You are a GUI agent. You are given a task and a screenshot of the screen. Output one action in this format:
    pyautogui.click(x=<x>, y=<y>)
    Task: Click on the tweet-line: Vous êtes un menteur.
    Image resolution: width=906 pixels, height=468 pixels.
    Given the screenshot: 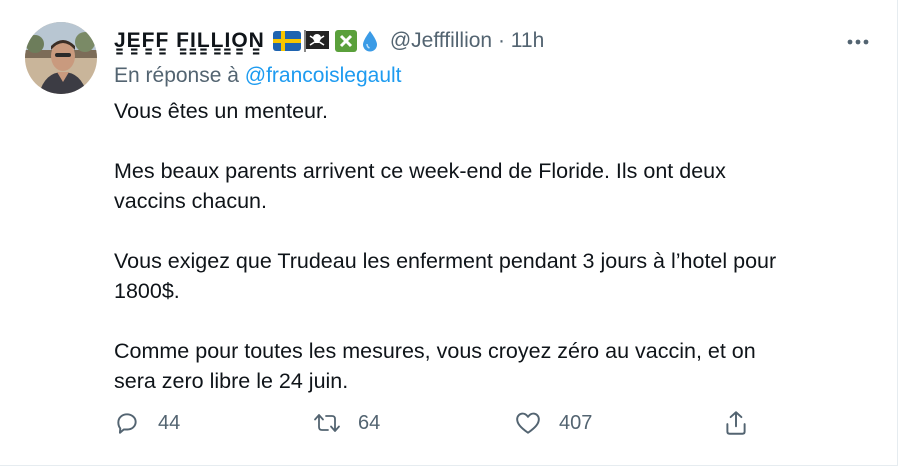 What is the action you would take?
    pyautogui.click(x=221, y=111)
    